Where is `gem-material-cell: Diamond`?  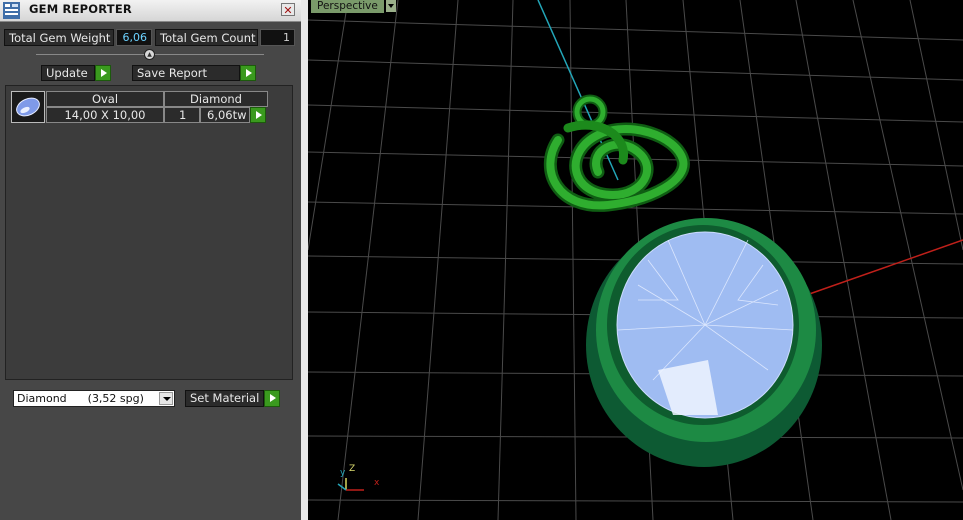 gem-material-cell: Diamond is located at coordinates (216, 99).